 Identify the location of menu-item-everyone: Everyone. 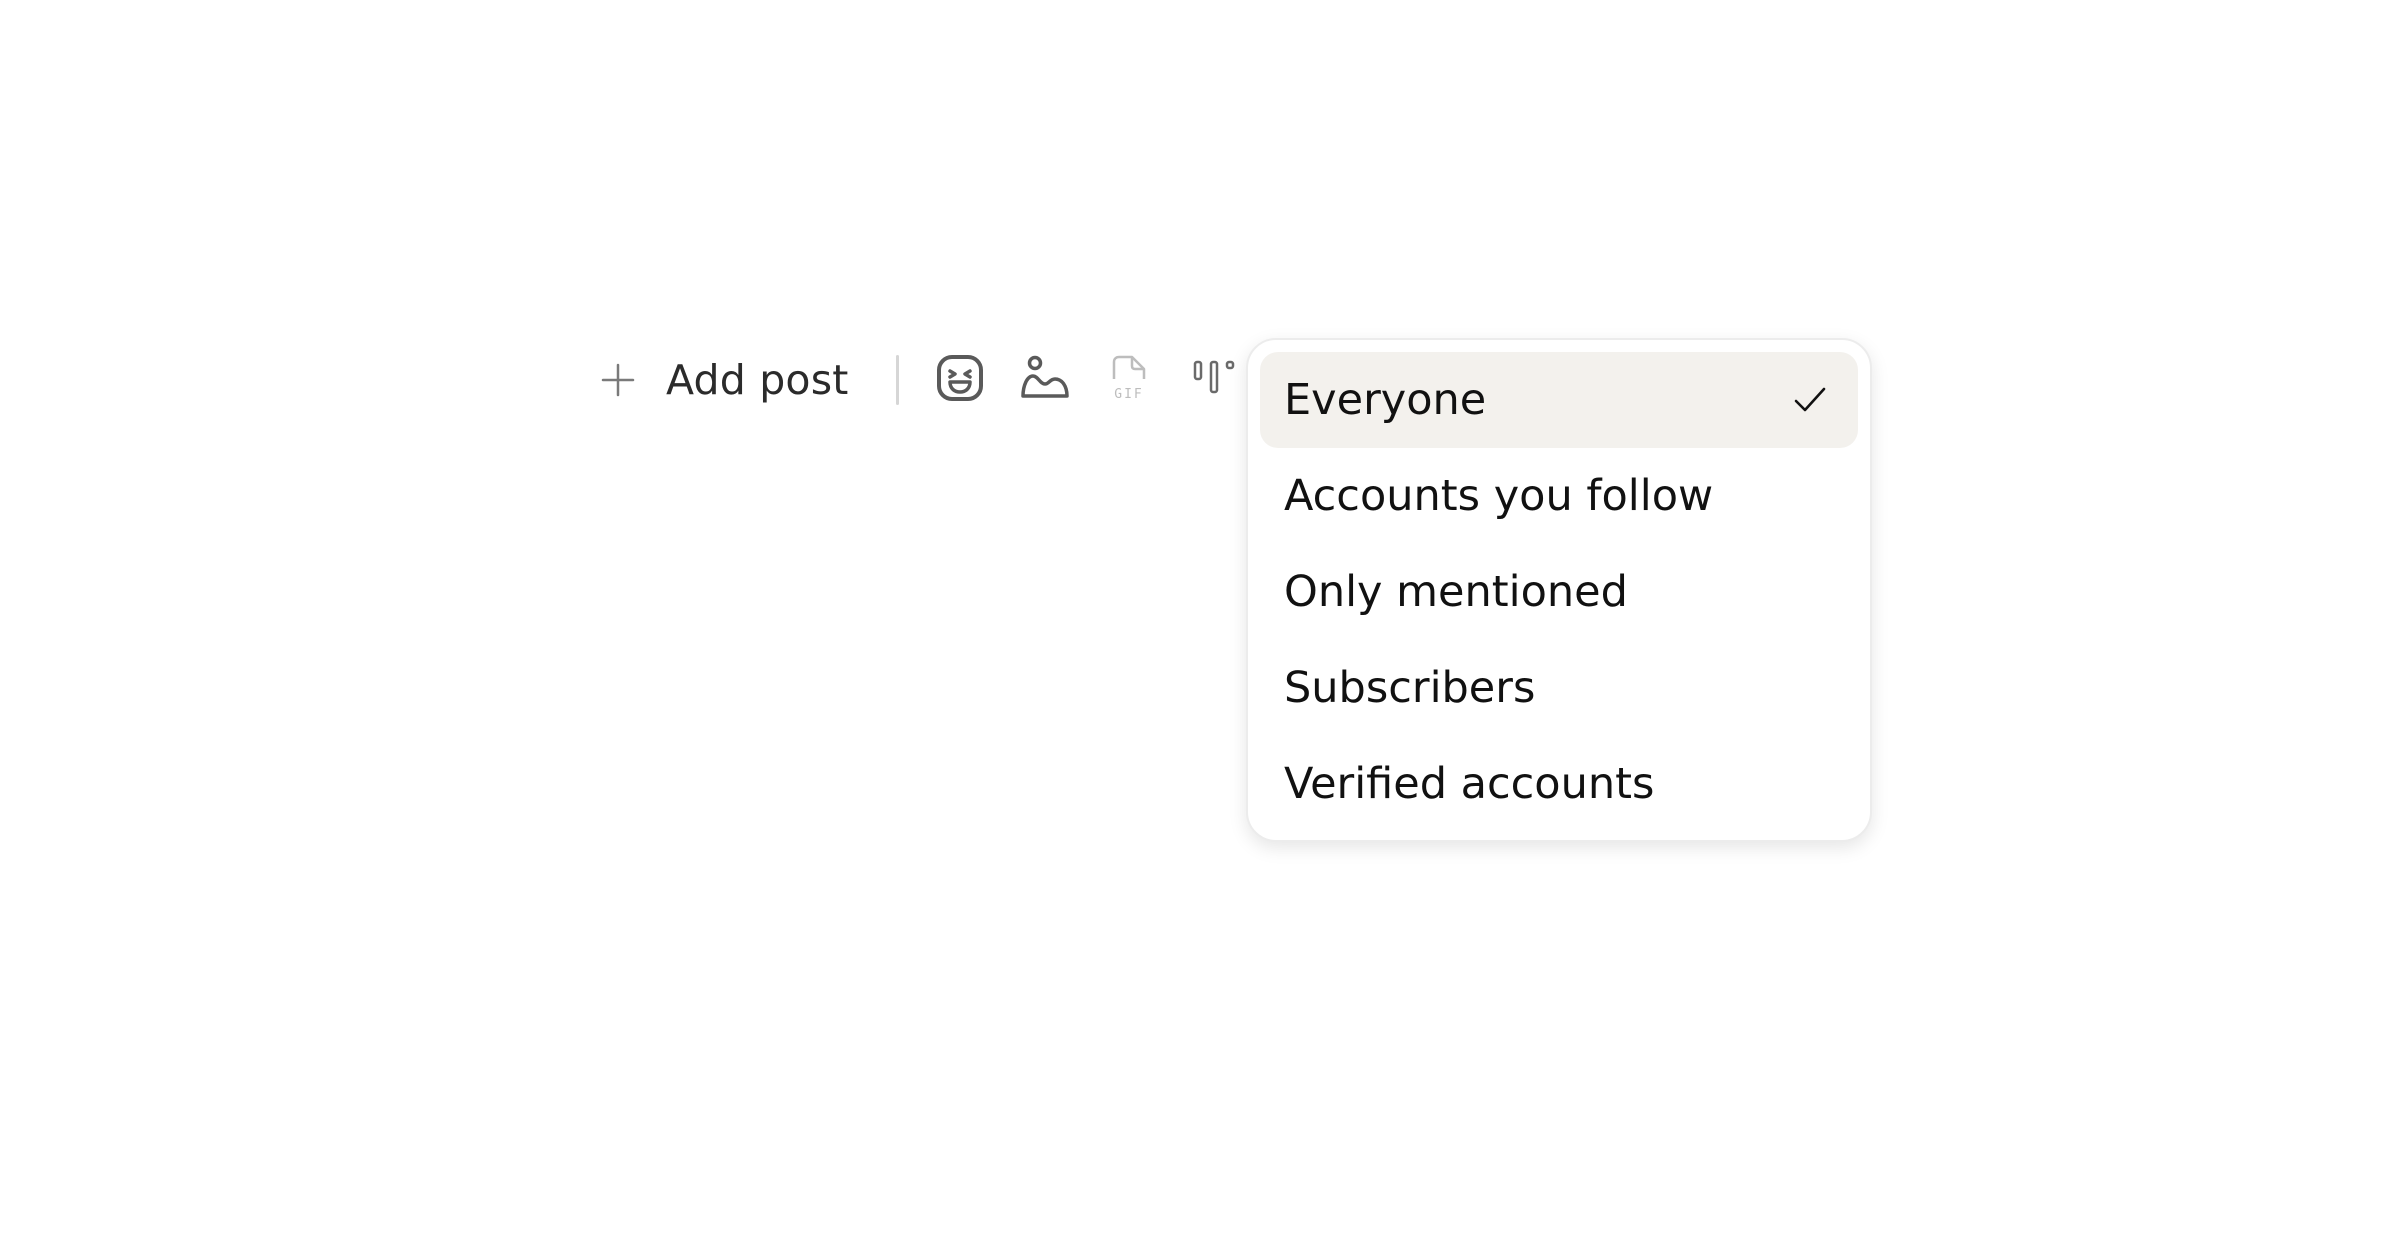
(1559, 400).